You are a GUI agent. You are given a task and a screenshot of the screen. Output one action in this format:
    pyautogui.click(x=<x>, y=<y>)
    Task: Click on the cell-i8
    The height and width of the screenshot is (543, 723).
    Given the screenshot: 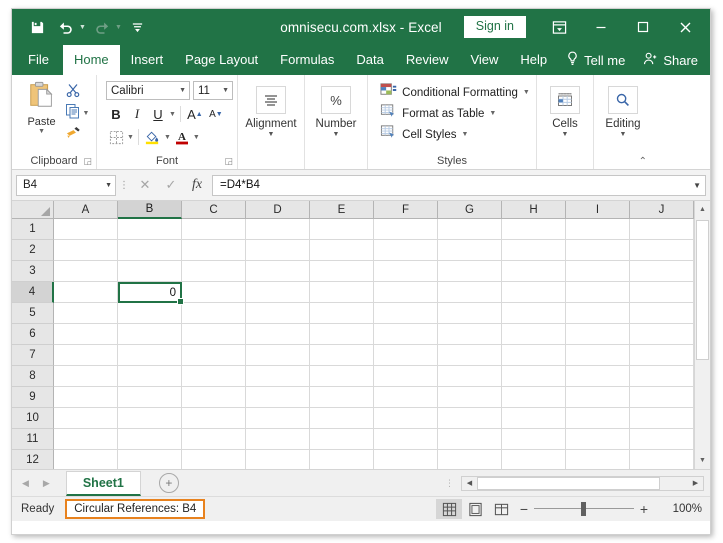 What is the action you would take?
    pyautogui.click(x=598, y=376)
    